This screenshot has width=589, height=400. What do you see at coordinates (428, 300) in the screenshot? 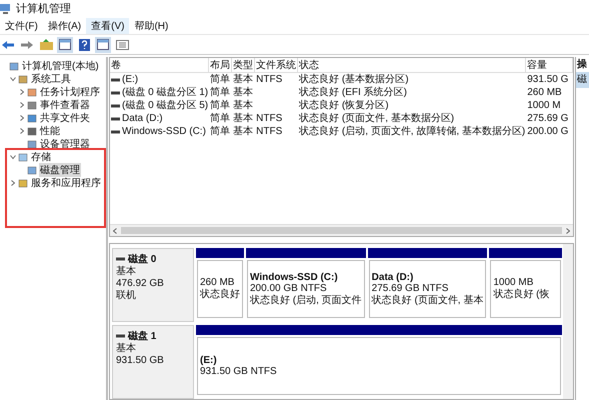
I see `partition-status: 状态良好 (页面文件, 基本` at bounding box center [428, 300].